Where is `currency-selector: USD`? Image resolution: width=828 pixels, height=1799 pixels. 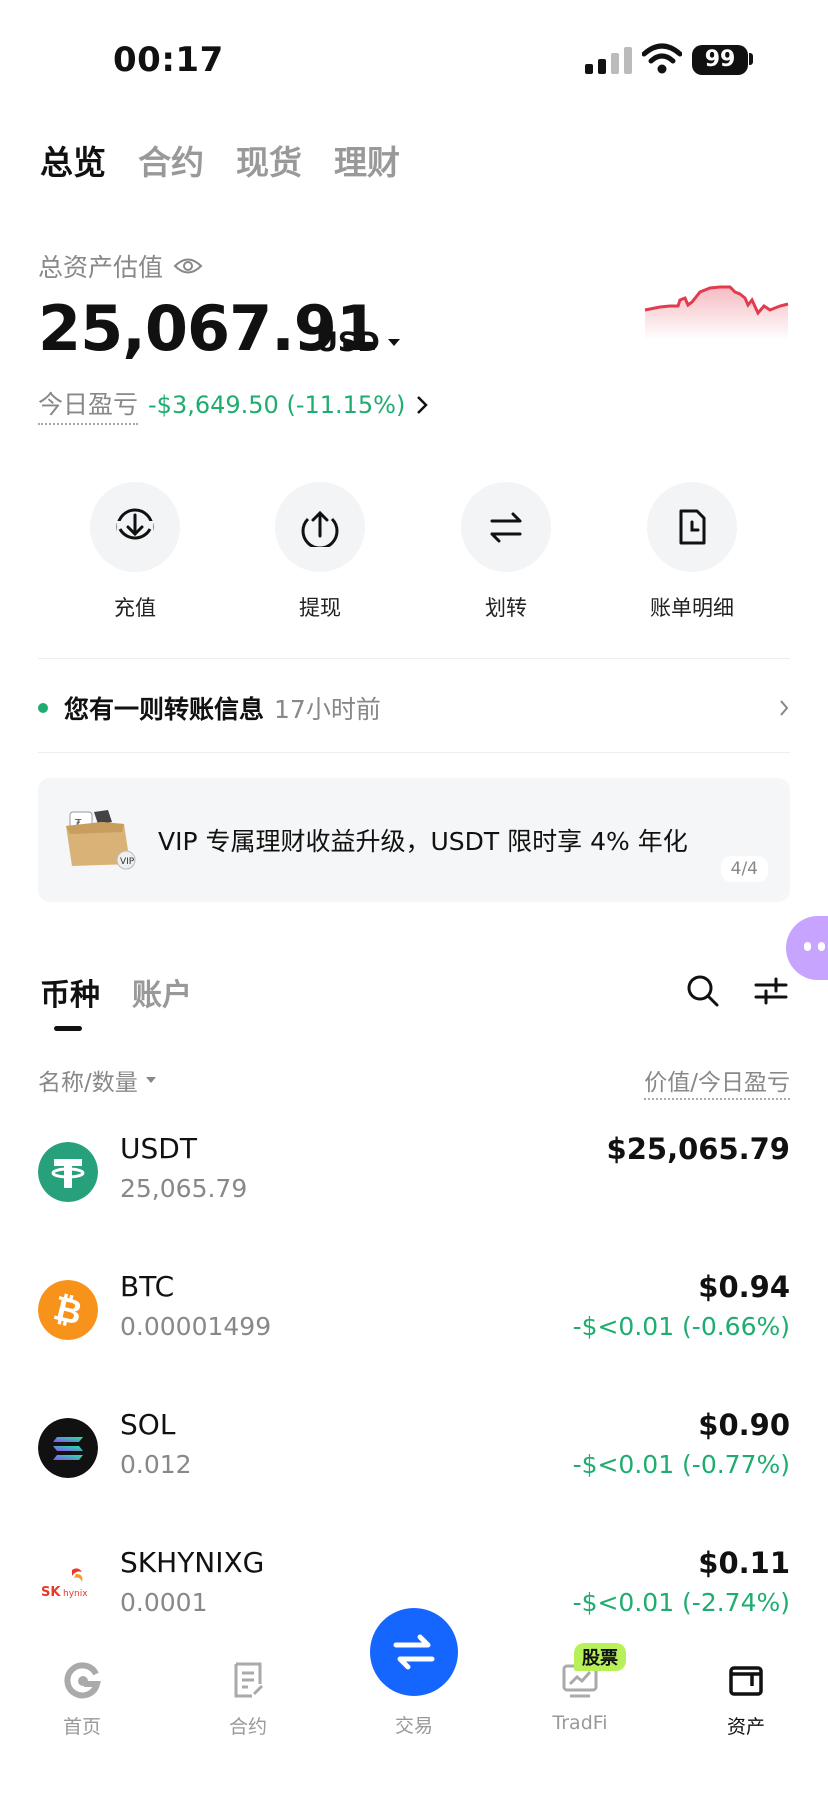 currency-selector: USD is located at coordinates (358, 342).